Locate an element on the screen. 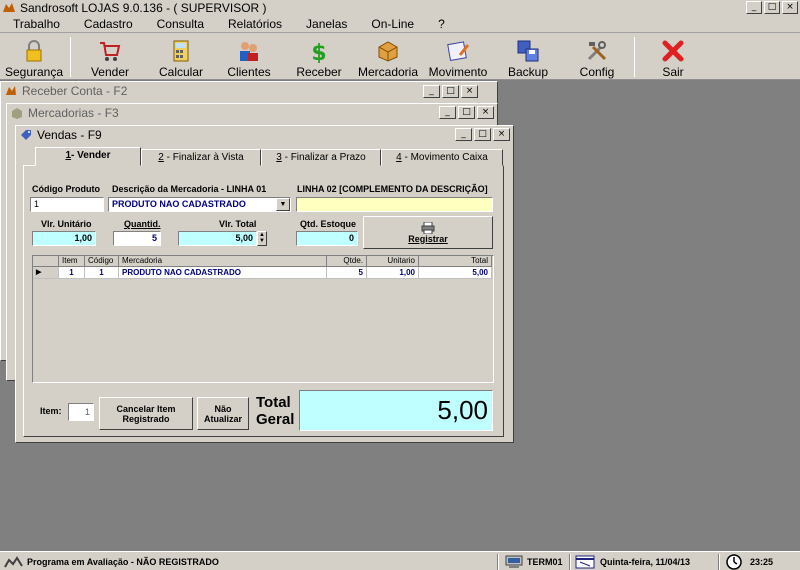 The height and width of the screenshot is (570, 800). vendas-minimize-button: _ is located at coordinates (463, 134).